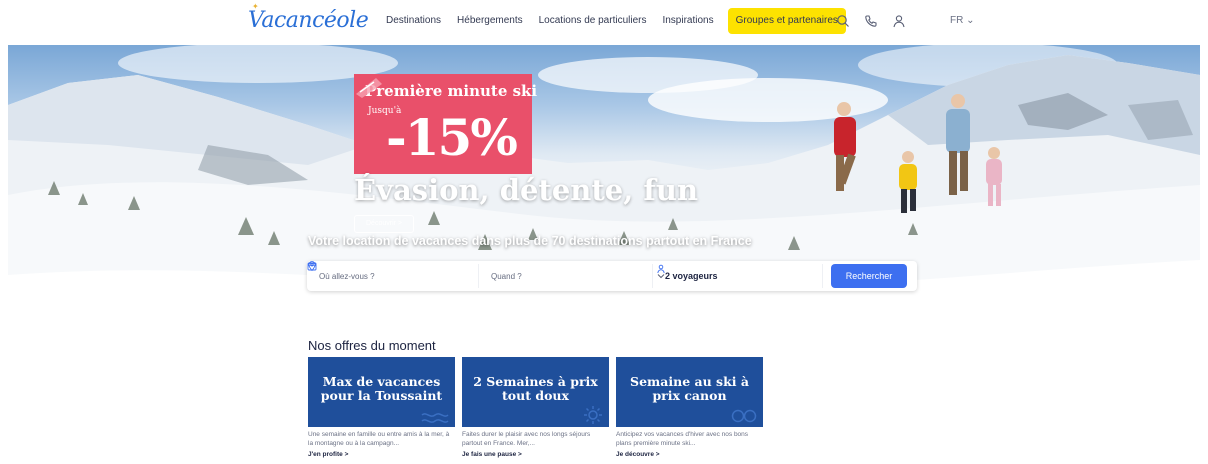  I want to click on phone-icon, so click(871, 21).